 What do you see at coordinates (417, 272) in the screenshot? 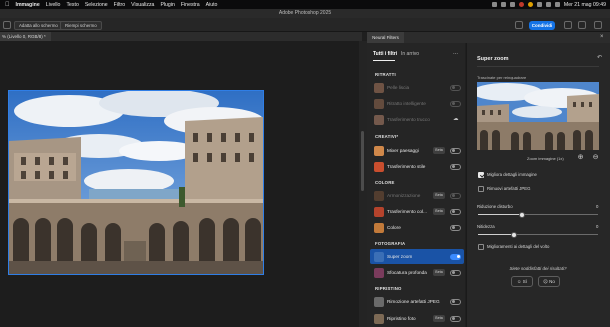
I see `filter-row: Sfocatura profonda Beta` at bounding box center [417, 272].